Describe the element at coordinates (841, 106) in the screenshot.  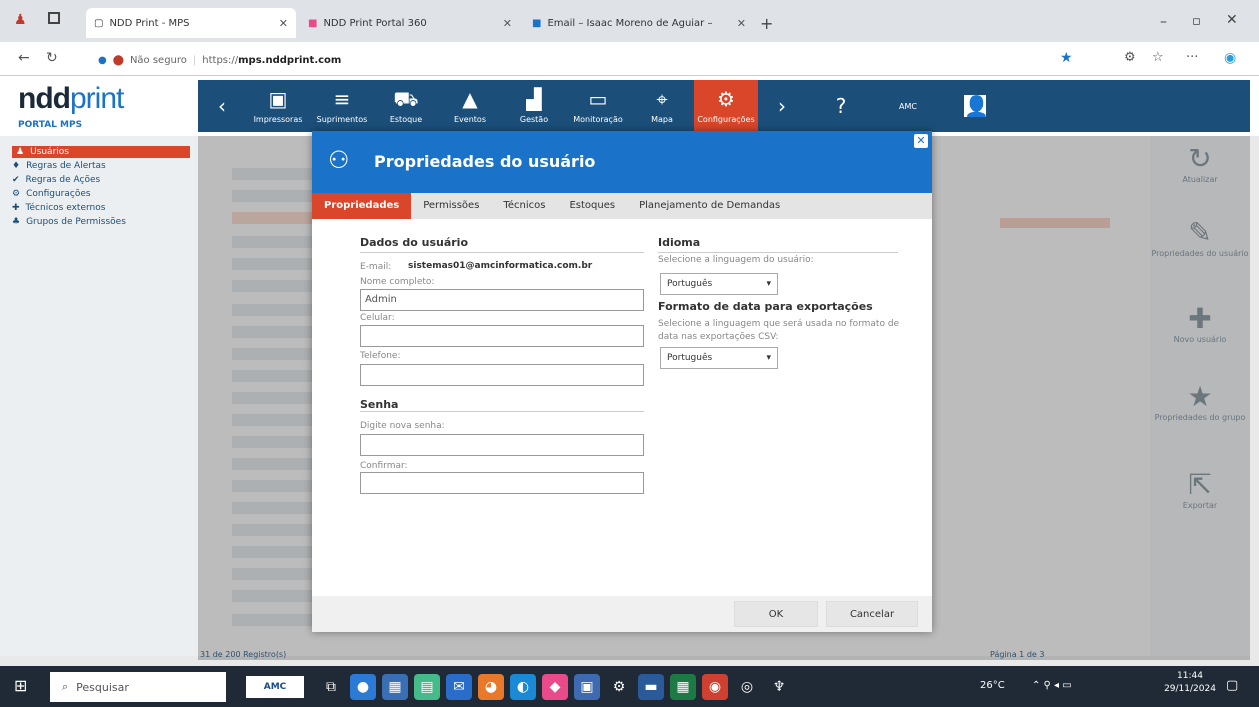
I see `help-icon: ?` at that location.